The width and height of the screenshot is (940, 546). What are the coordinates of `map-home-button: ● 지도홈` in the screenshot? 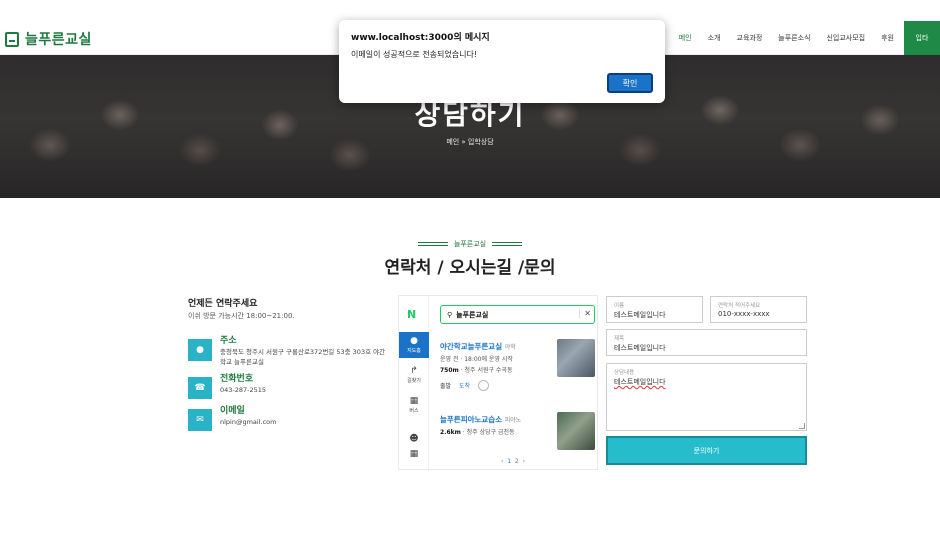 It's located at (414, 345).